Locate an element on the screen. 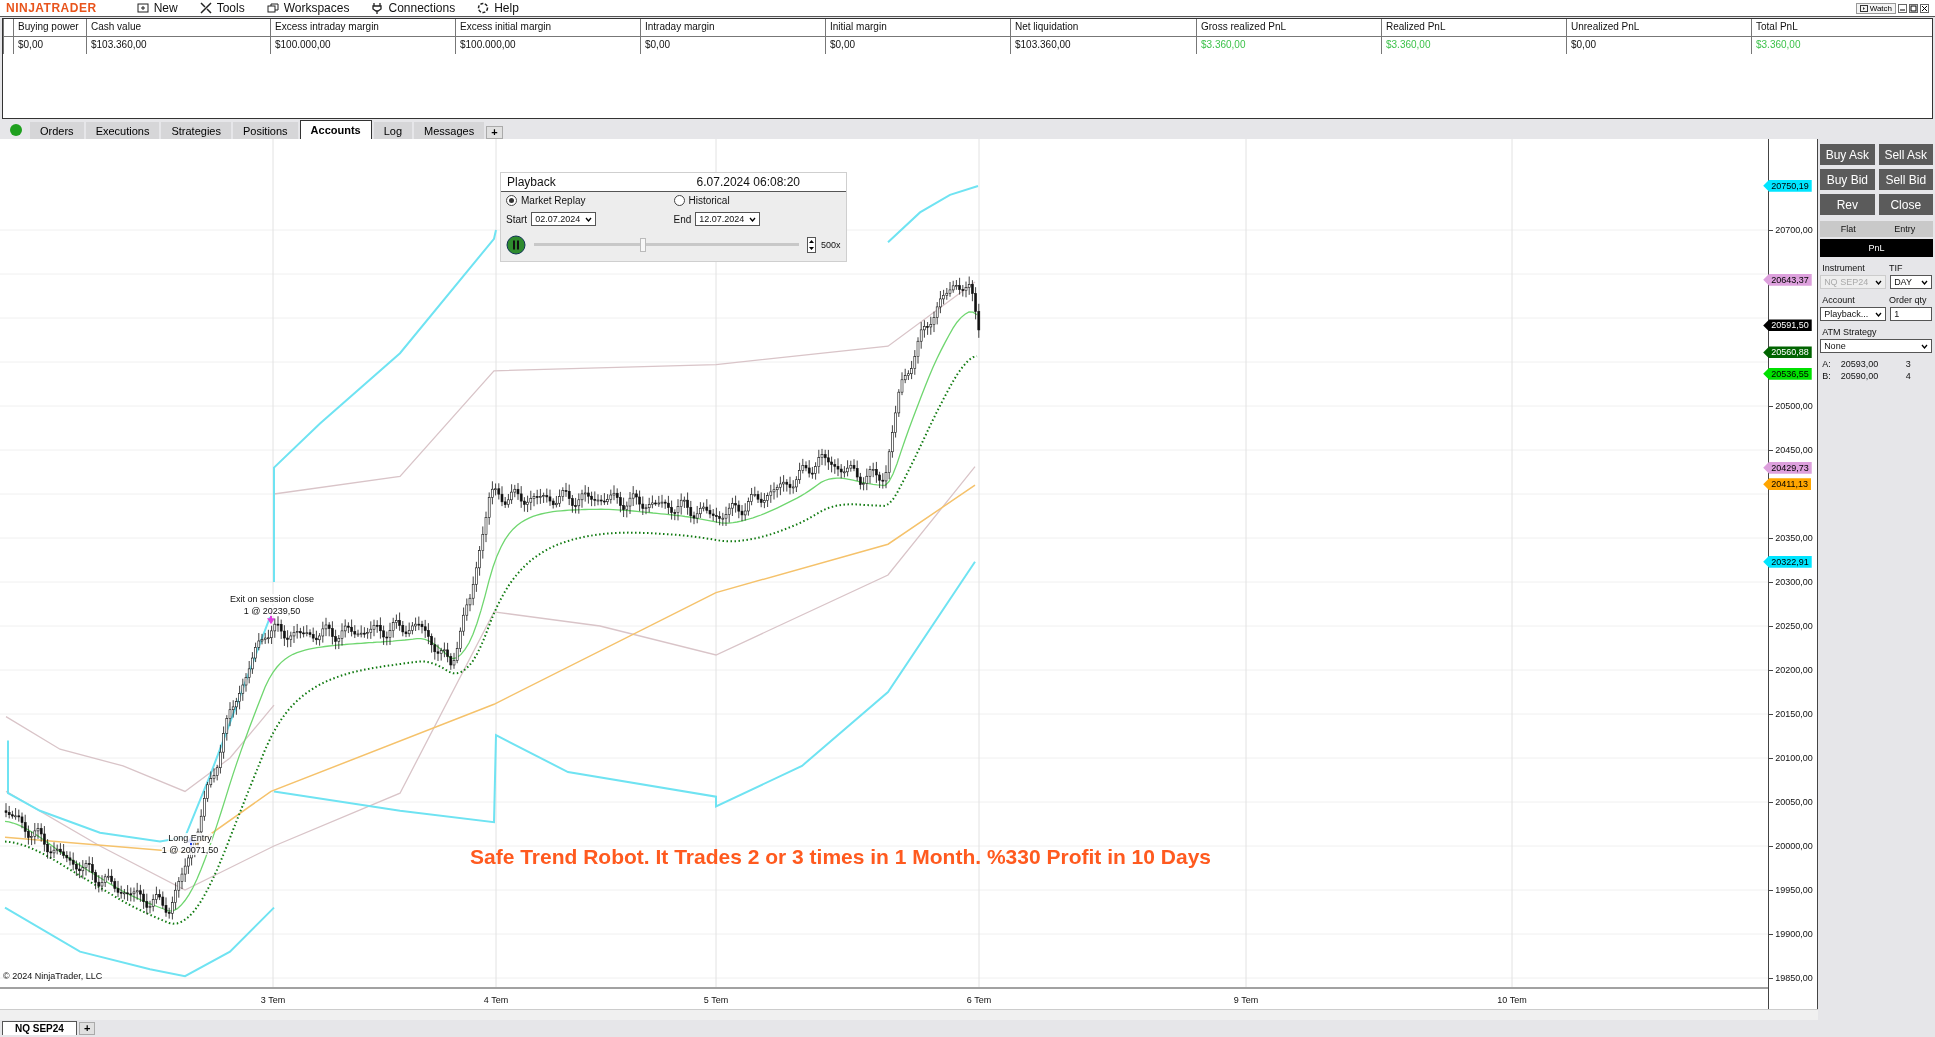 The width and height of the screenshot is (1935, 1037). field-label: TIF is located at coordinates (1896, 268).